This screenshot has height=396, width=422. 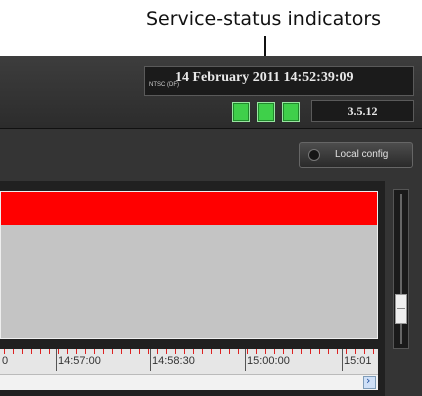 I want to click on video-mode-text: NTSC (DF), so click(x=164, y=85).